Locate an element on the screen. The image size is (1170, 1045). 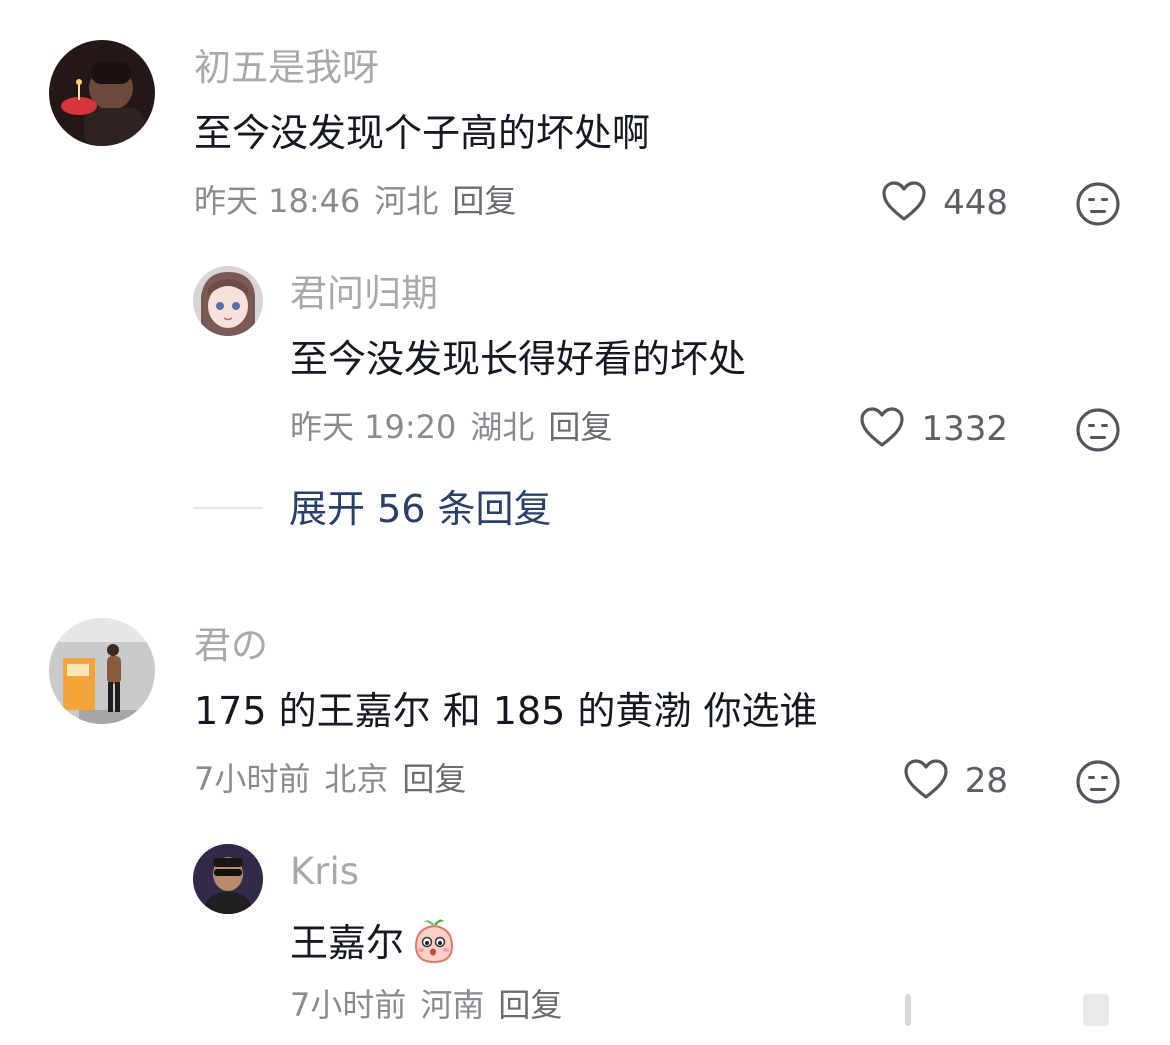
reply-meta: 昨天 19:20 湖北 回复 is located at coordinates (458, 427).